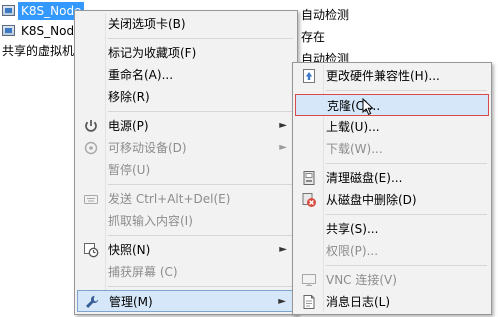 Image resolution: width=498 pixels, height=317 pixels. I want to click on menu-item-vnc-connection: VNC 连接(V), so click(392, 280).